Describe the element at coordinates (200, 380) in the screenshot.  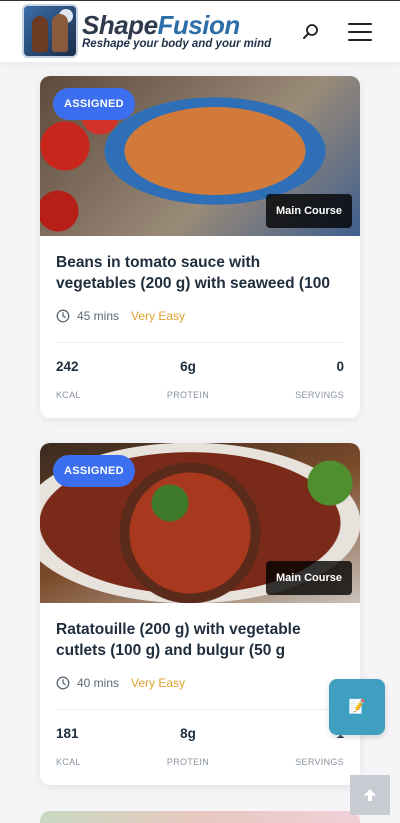
I see `nutrition-stats: 242 KCAL 6g PROTEIN 0 SERVINGS` at that location.